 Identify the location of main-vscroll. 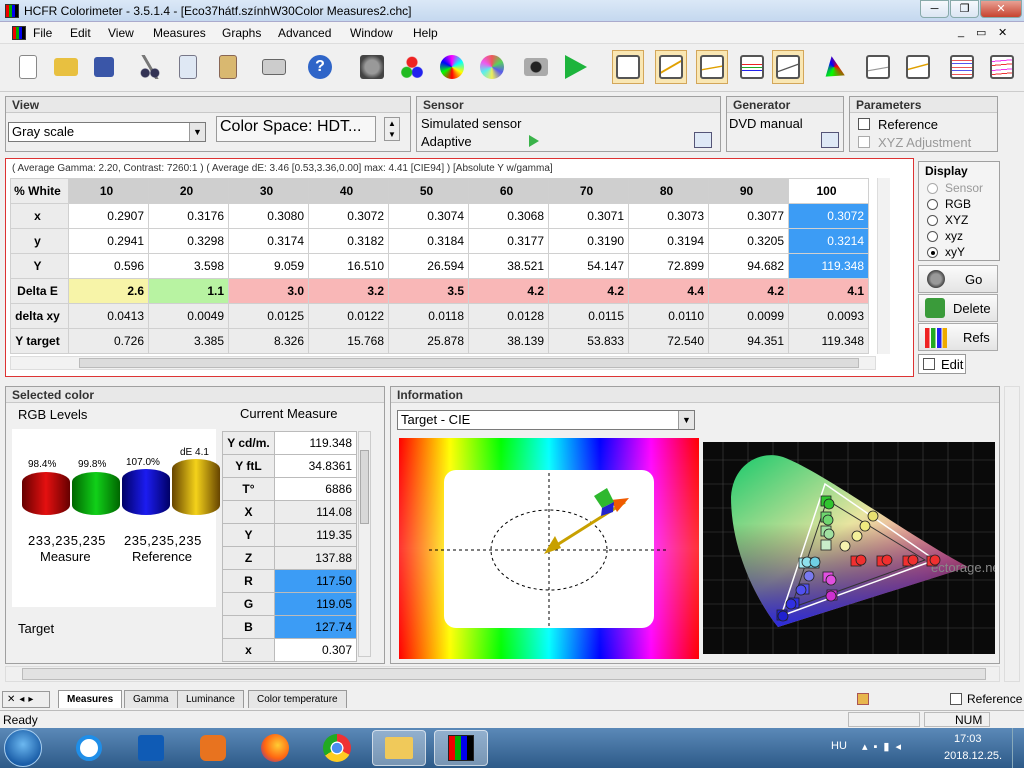
(1012, 534).